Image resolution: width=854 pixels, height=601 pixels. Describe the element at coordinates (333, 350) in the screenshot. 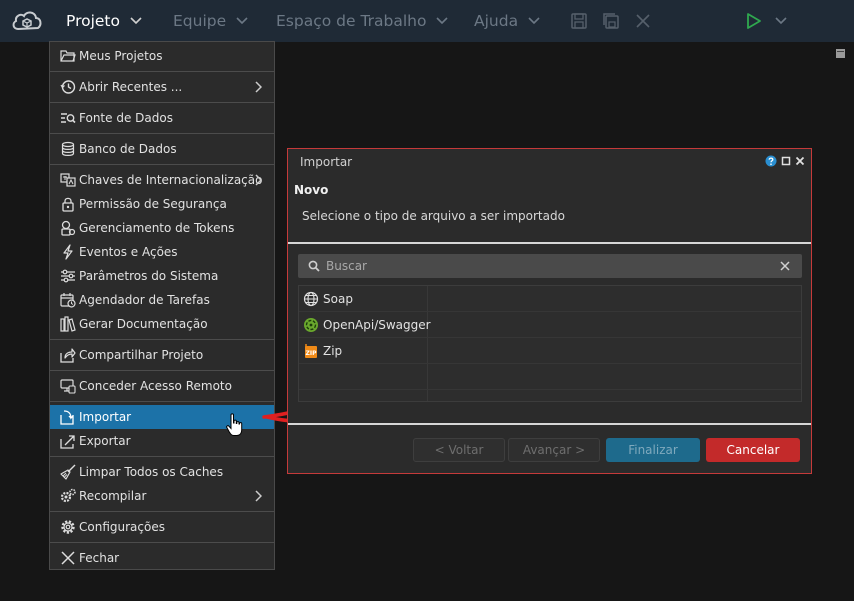

I see `list-item-label: Zip` at that location.